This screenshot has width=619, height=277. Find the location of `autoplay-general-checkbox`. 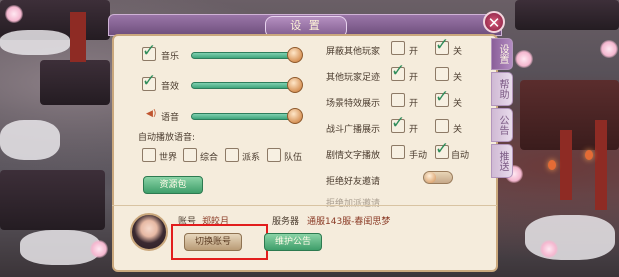

autoplay-general-checkbox is located at coordinates (190, 155).